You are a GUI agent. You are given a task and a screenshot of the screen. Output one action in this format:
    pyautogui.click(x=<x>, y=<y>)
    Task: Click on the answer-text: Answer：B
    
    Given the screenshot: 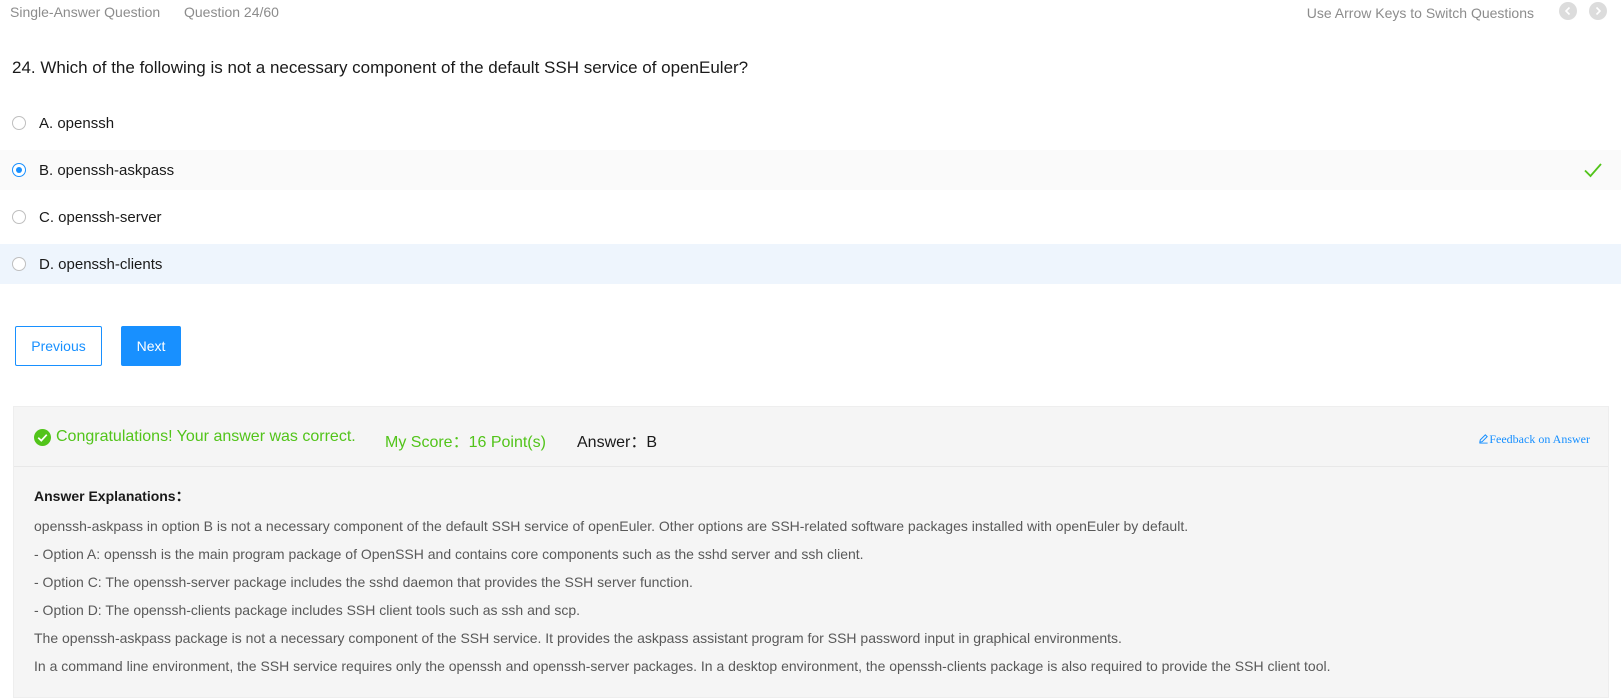 What is the action you would take?
    pyautogui.click(x=617, y=442)
    